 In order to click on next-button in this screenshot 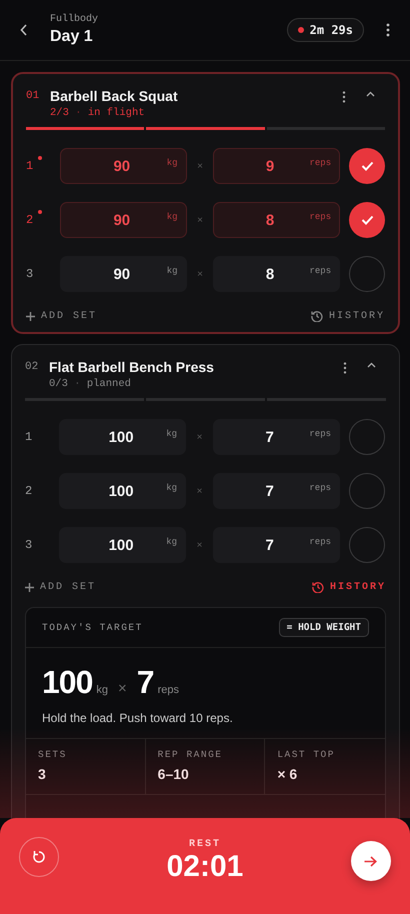, I will do `click(370, 861)`.